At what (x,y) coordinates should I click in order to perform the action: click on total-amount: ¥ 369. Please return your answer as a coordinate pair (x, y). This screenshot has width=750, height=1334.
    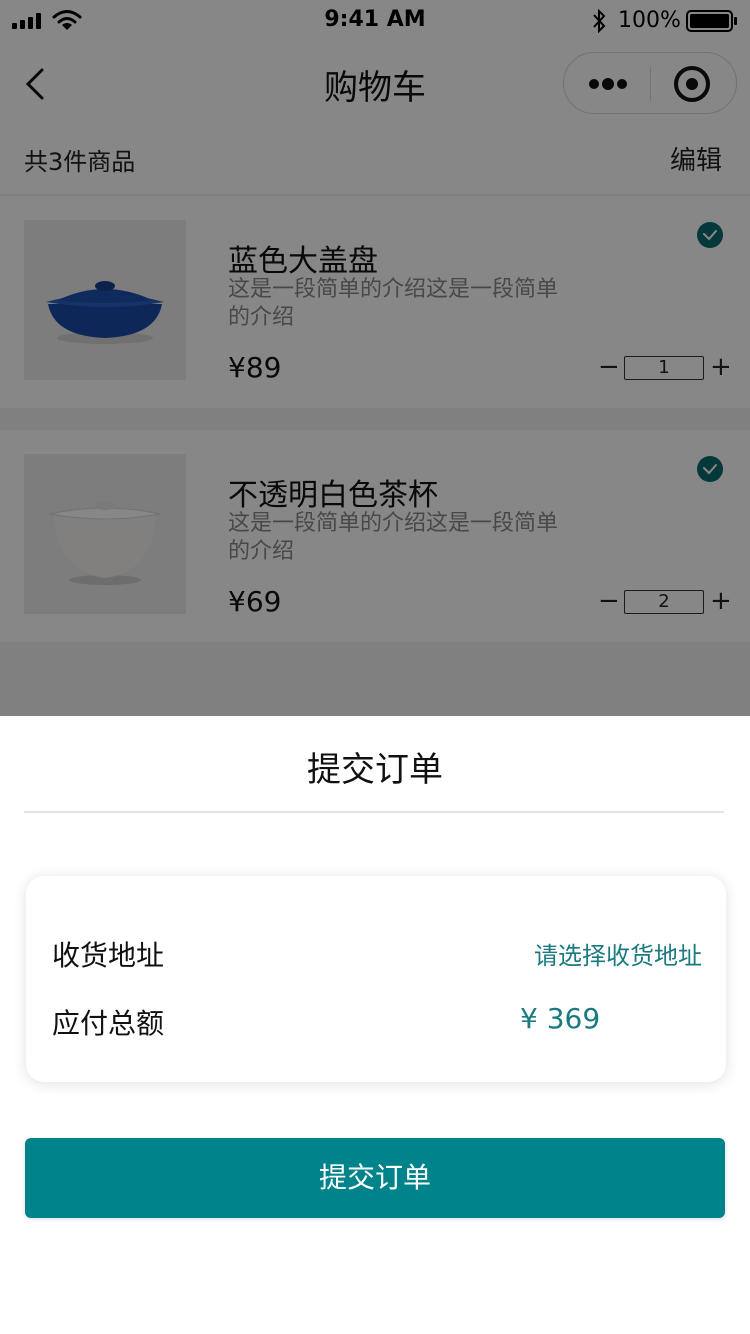
    Looking at the image, I should click on (560, 1018).